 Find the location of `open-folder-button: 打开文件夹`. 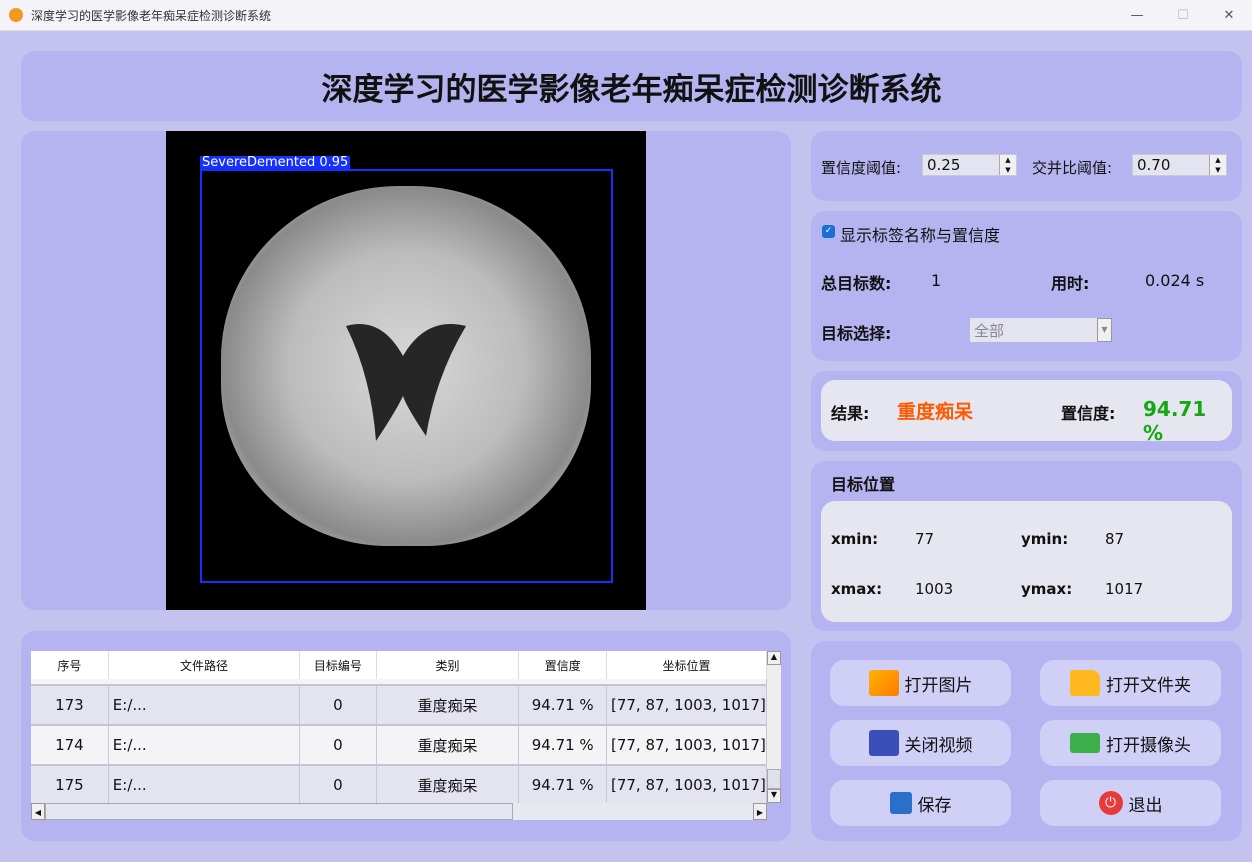

open-folder-button: 打开文件夹 is located at coordinates (1130, 683).